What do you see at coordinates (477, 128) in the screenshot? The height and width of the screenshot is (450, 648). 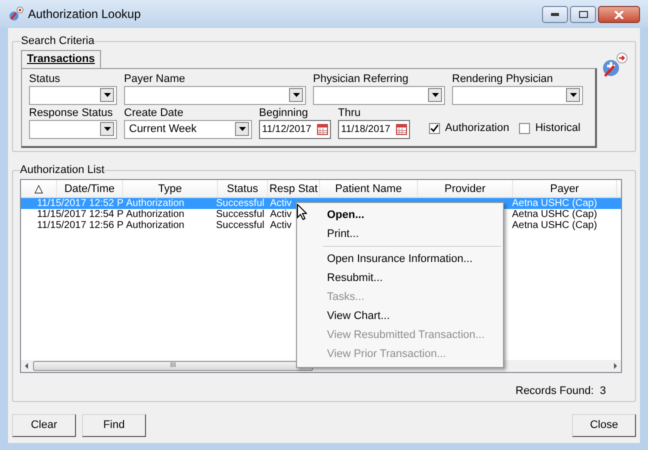 I see `checkbox-label: Authorization` at bounding box center [477, 128].